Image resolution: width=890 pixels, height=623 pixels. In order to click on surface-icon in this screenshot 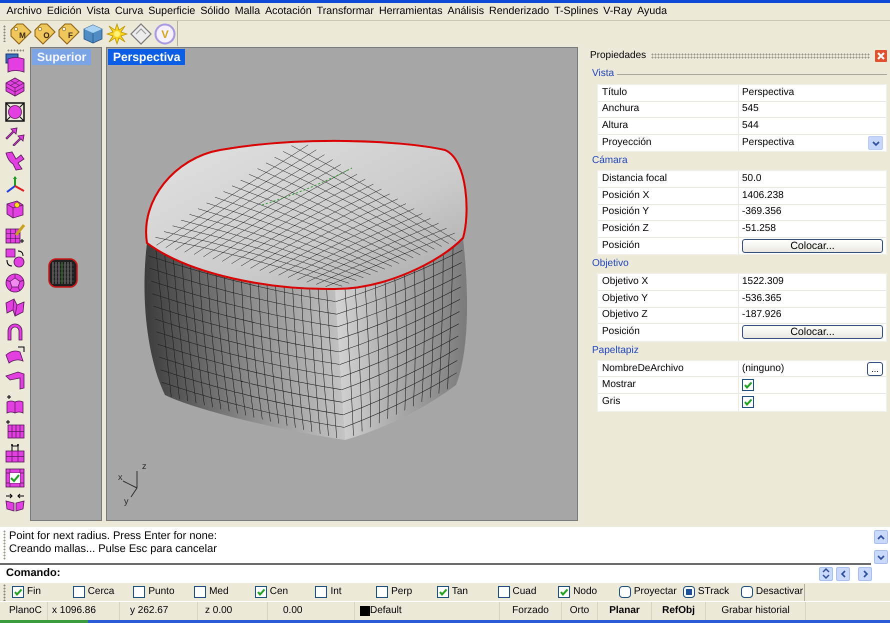, I will do `click(15, 63)`.